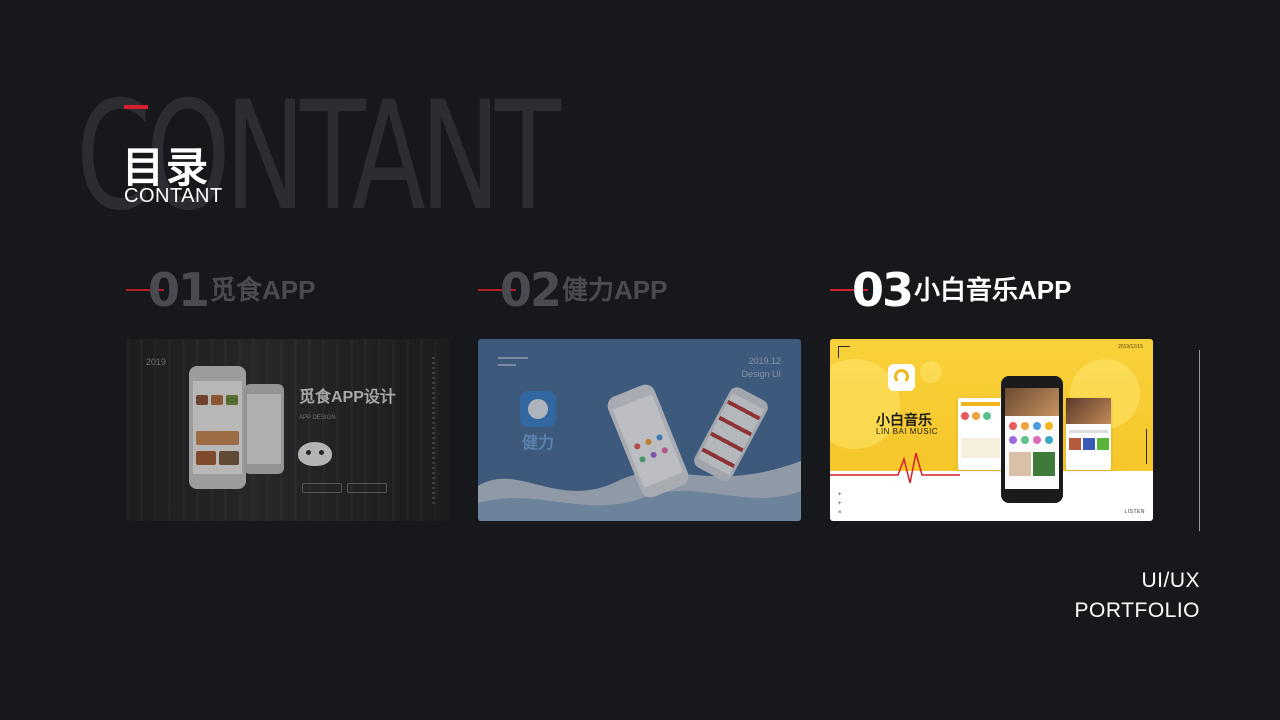 The image size is (1280, 720). I want to click on section-title: 健力APP, so click(615, 290).